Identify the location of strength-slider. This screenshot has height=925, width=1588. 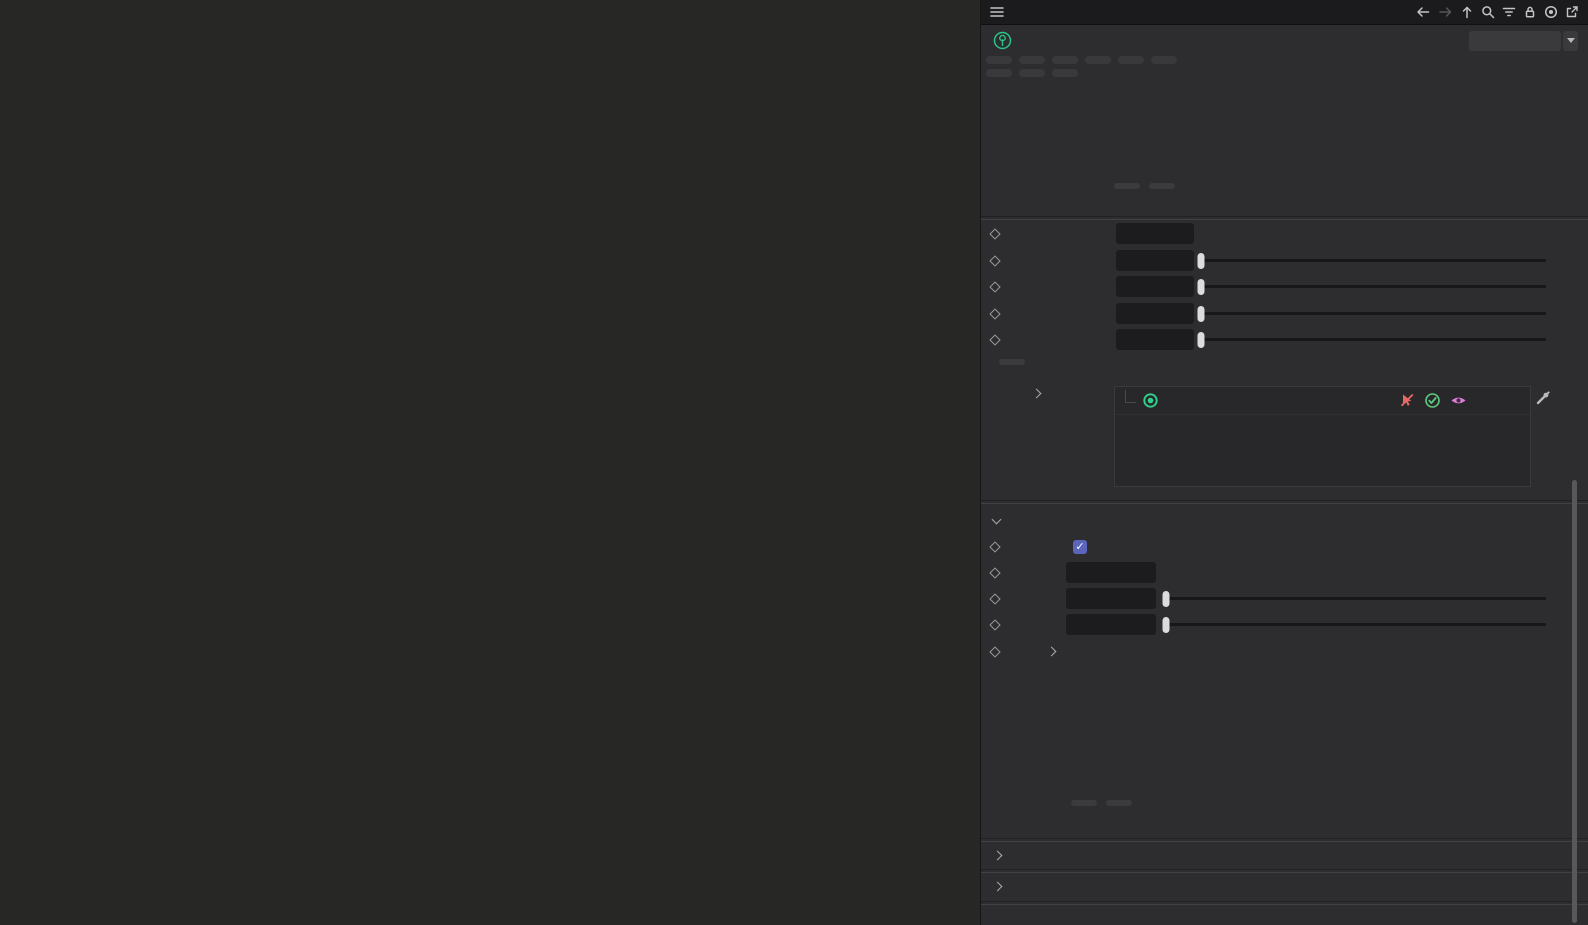
(1354, 598).